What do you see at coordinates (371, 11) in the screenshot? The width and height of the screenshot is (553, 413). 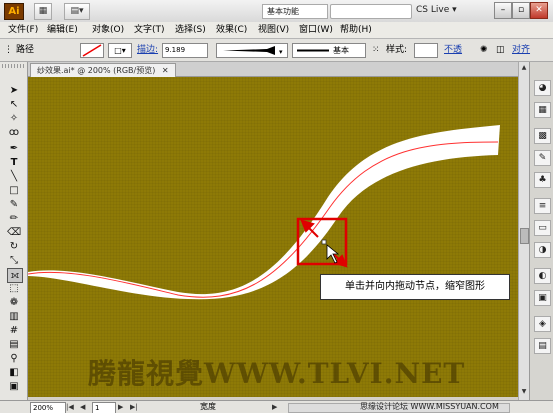 I see `search-input` at bounding box center [371, 11].